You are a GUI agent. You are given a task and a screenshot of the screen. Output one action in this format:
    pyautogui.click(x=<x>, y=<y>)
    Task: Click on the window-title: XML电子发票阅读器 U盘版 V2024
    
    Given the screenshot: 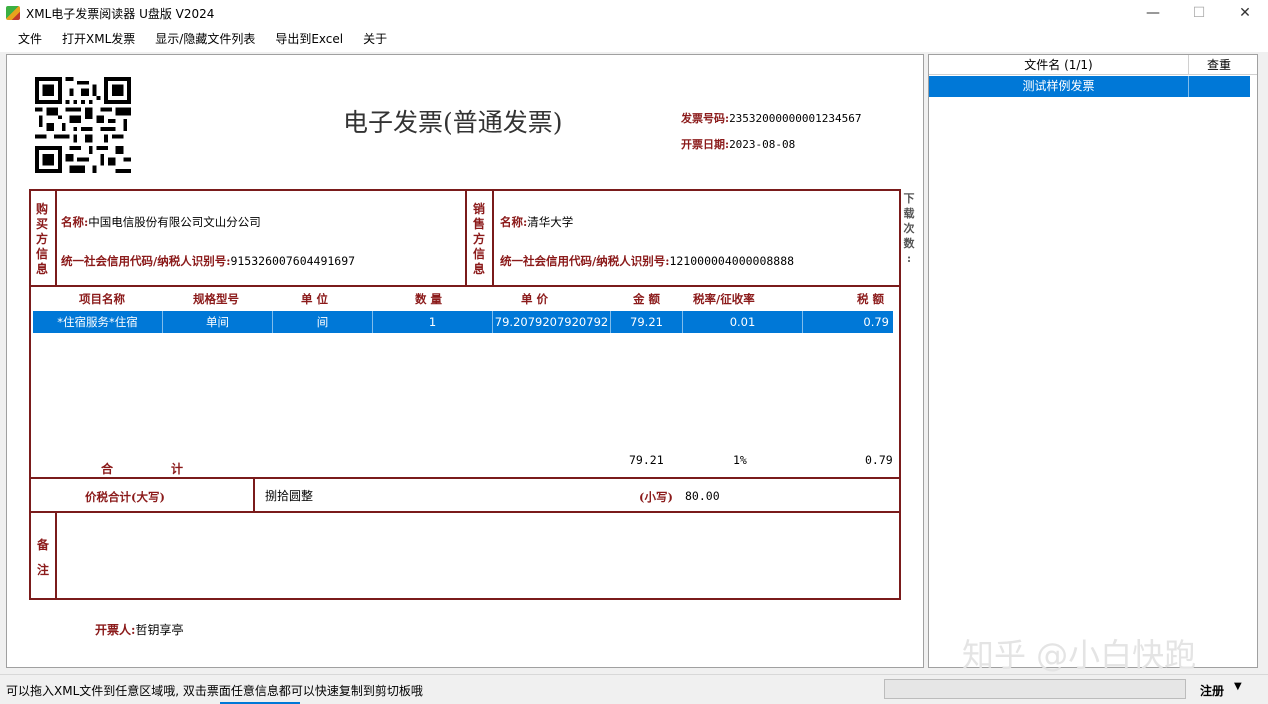 What is the action you would take?
    pyautogui.click(x=120, y=13)
    